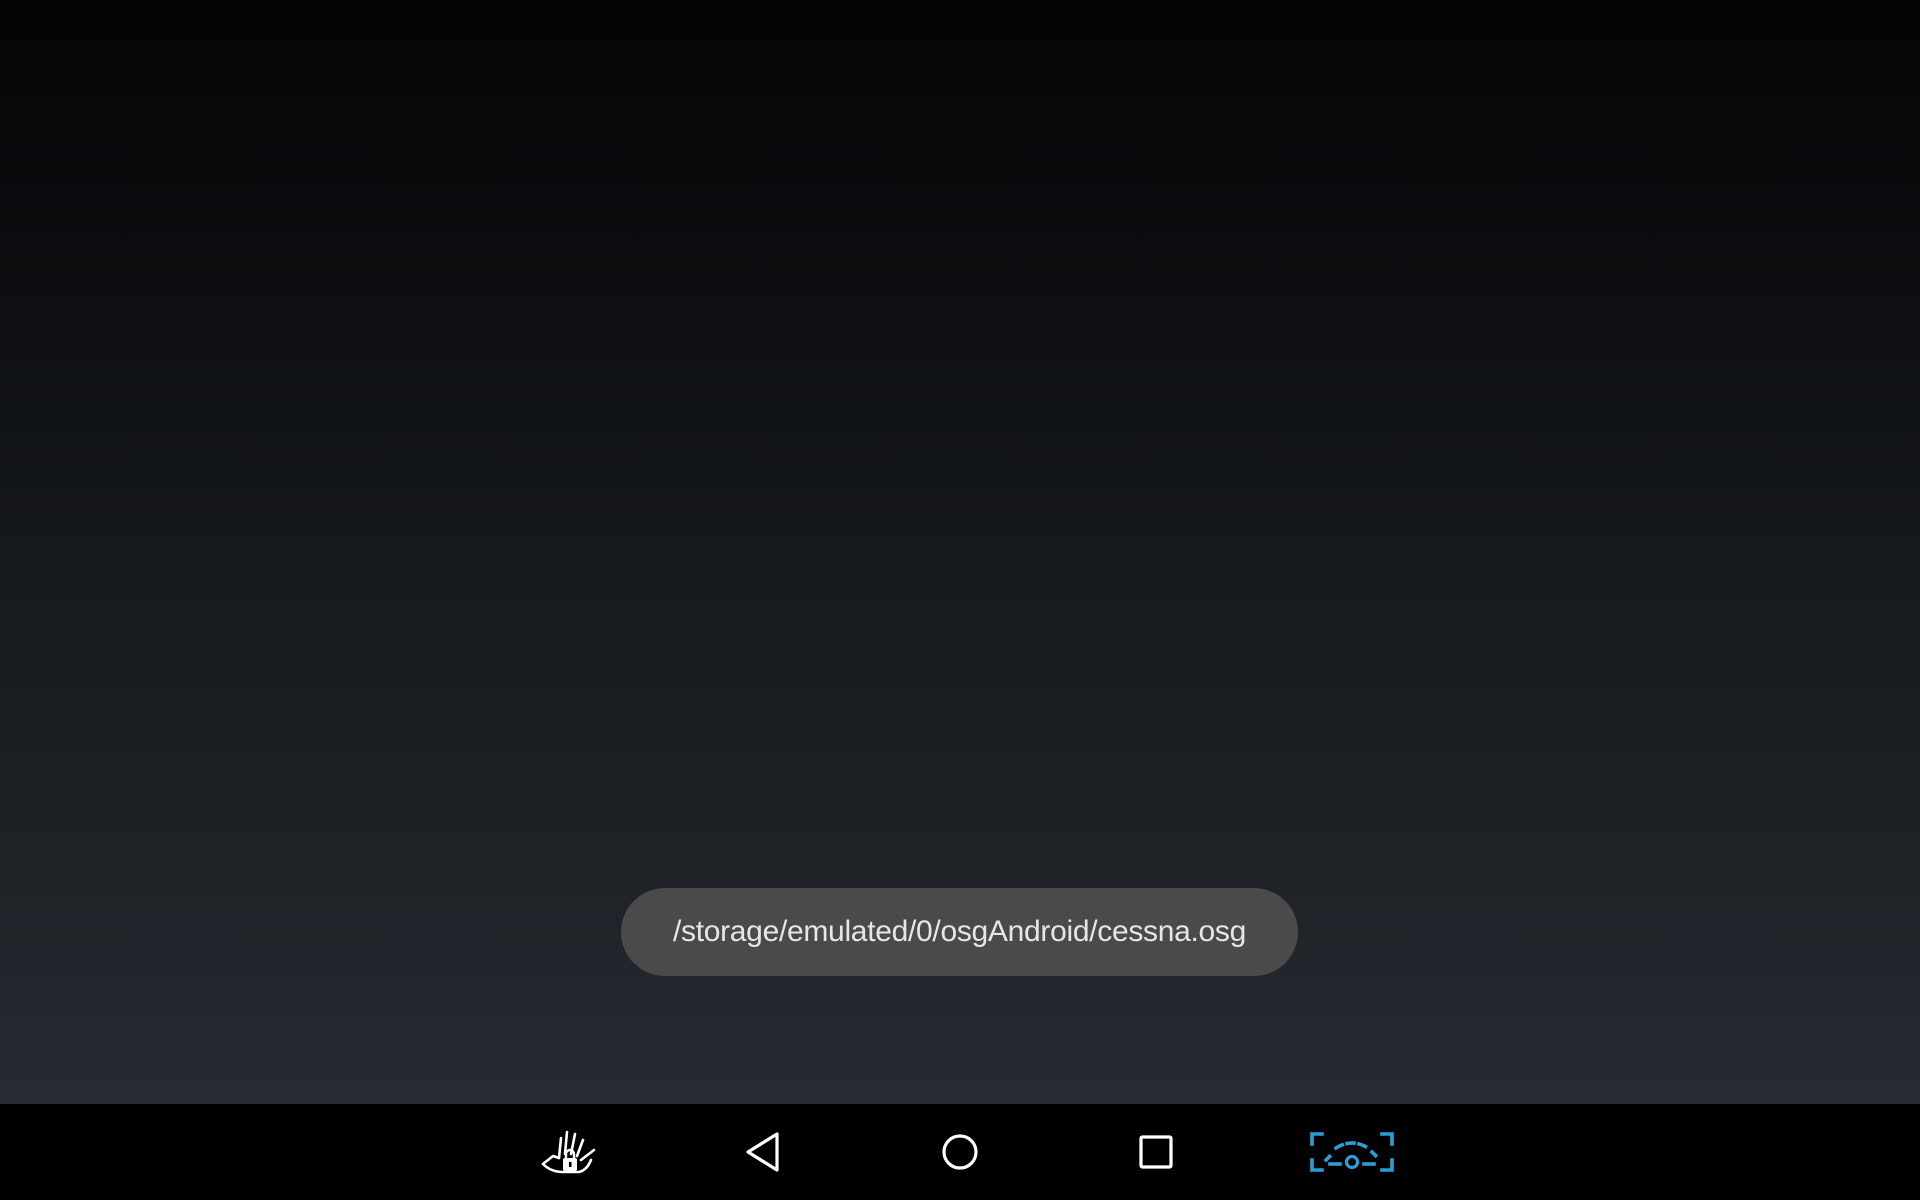 The image size is (1920, 1200). I want to click on home-button, so click(960, 1152).